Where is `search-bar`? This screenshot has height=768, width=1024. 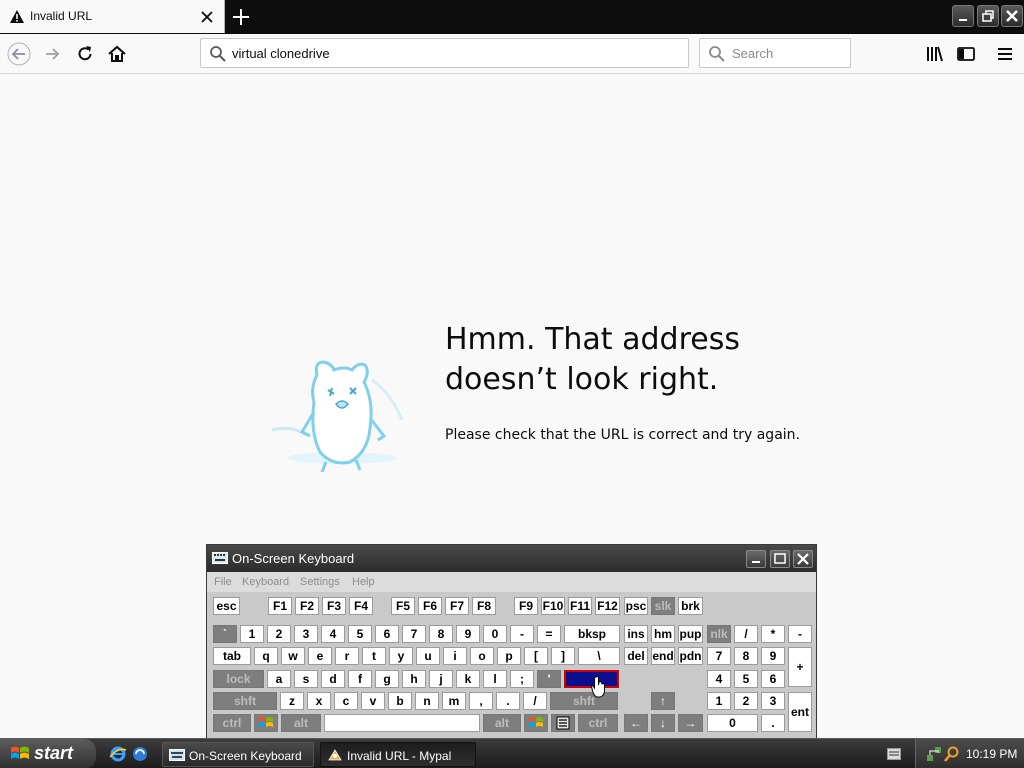
search-bar is located at coordinates (775, 53).